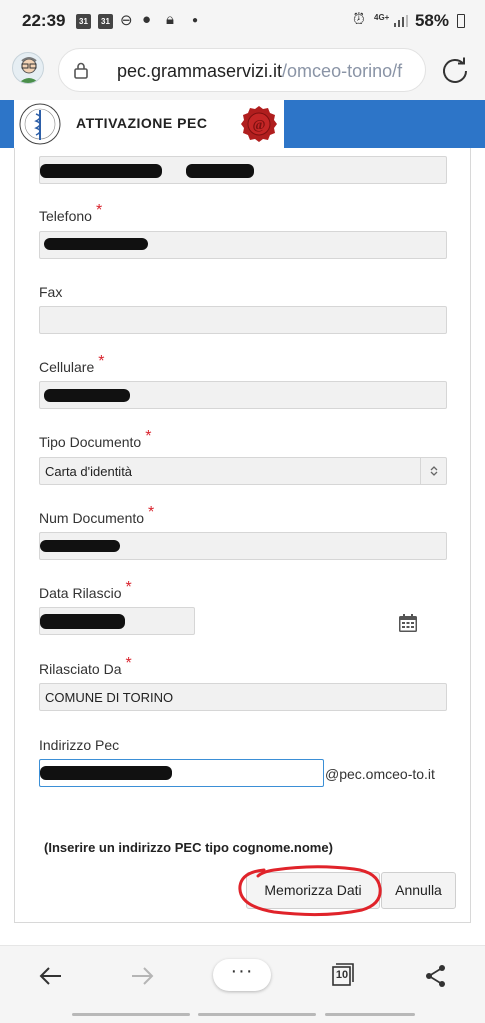  I want to click on tabs-button: 10, so click(342, 975).